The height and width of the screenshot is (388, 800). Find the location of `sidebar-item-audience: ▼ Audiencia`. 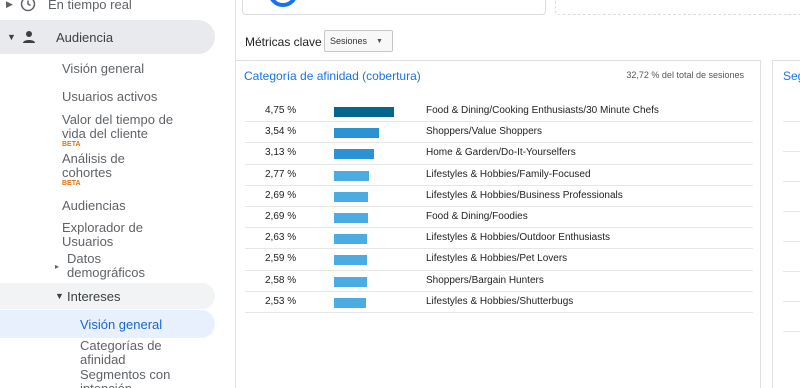

sidebar-item-audience: ▼ Audiencia is located at coordinates (107, 37).